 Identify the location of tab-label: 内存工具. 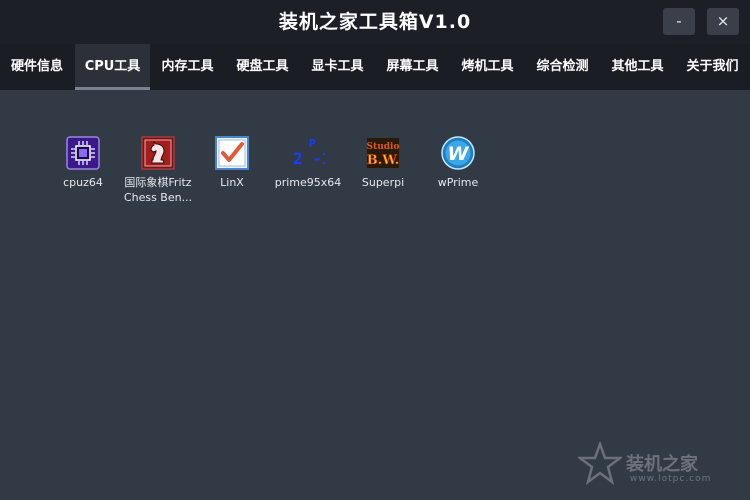
(187, 66).